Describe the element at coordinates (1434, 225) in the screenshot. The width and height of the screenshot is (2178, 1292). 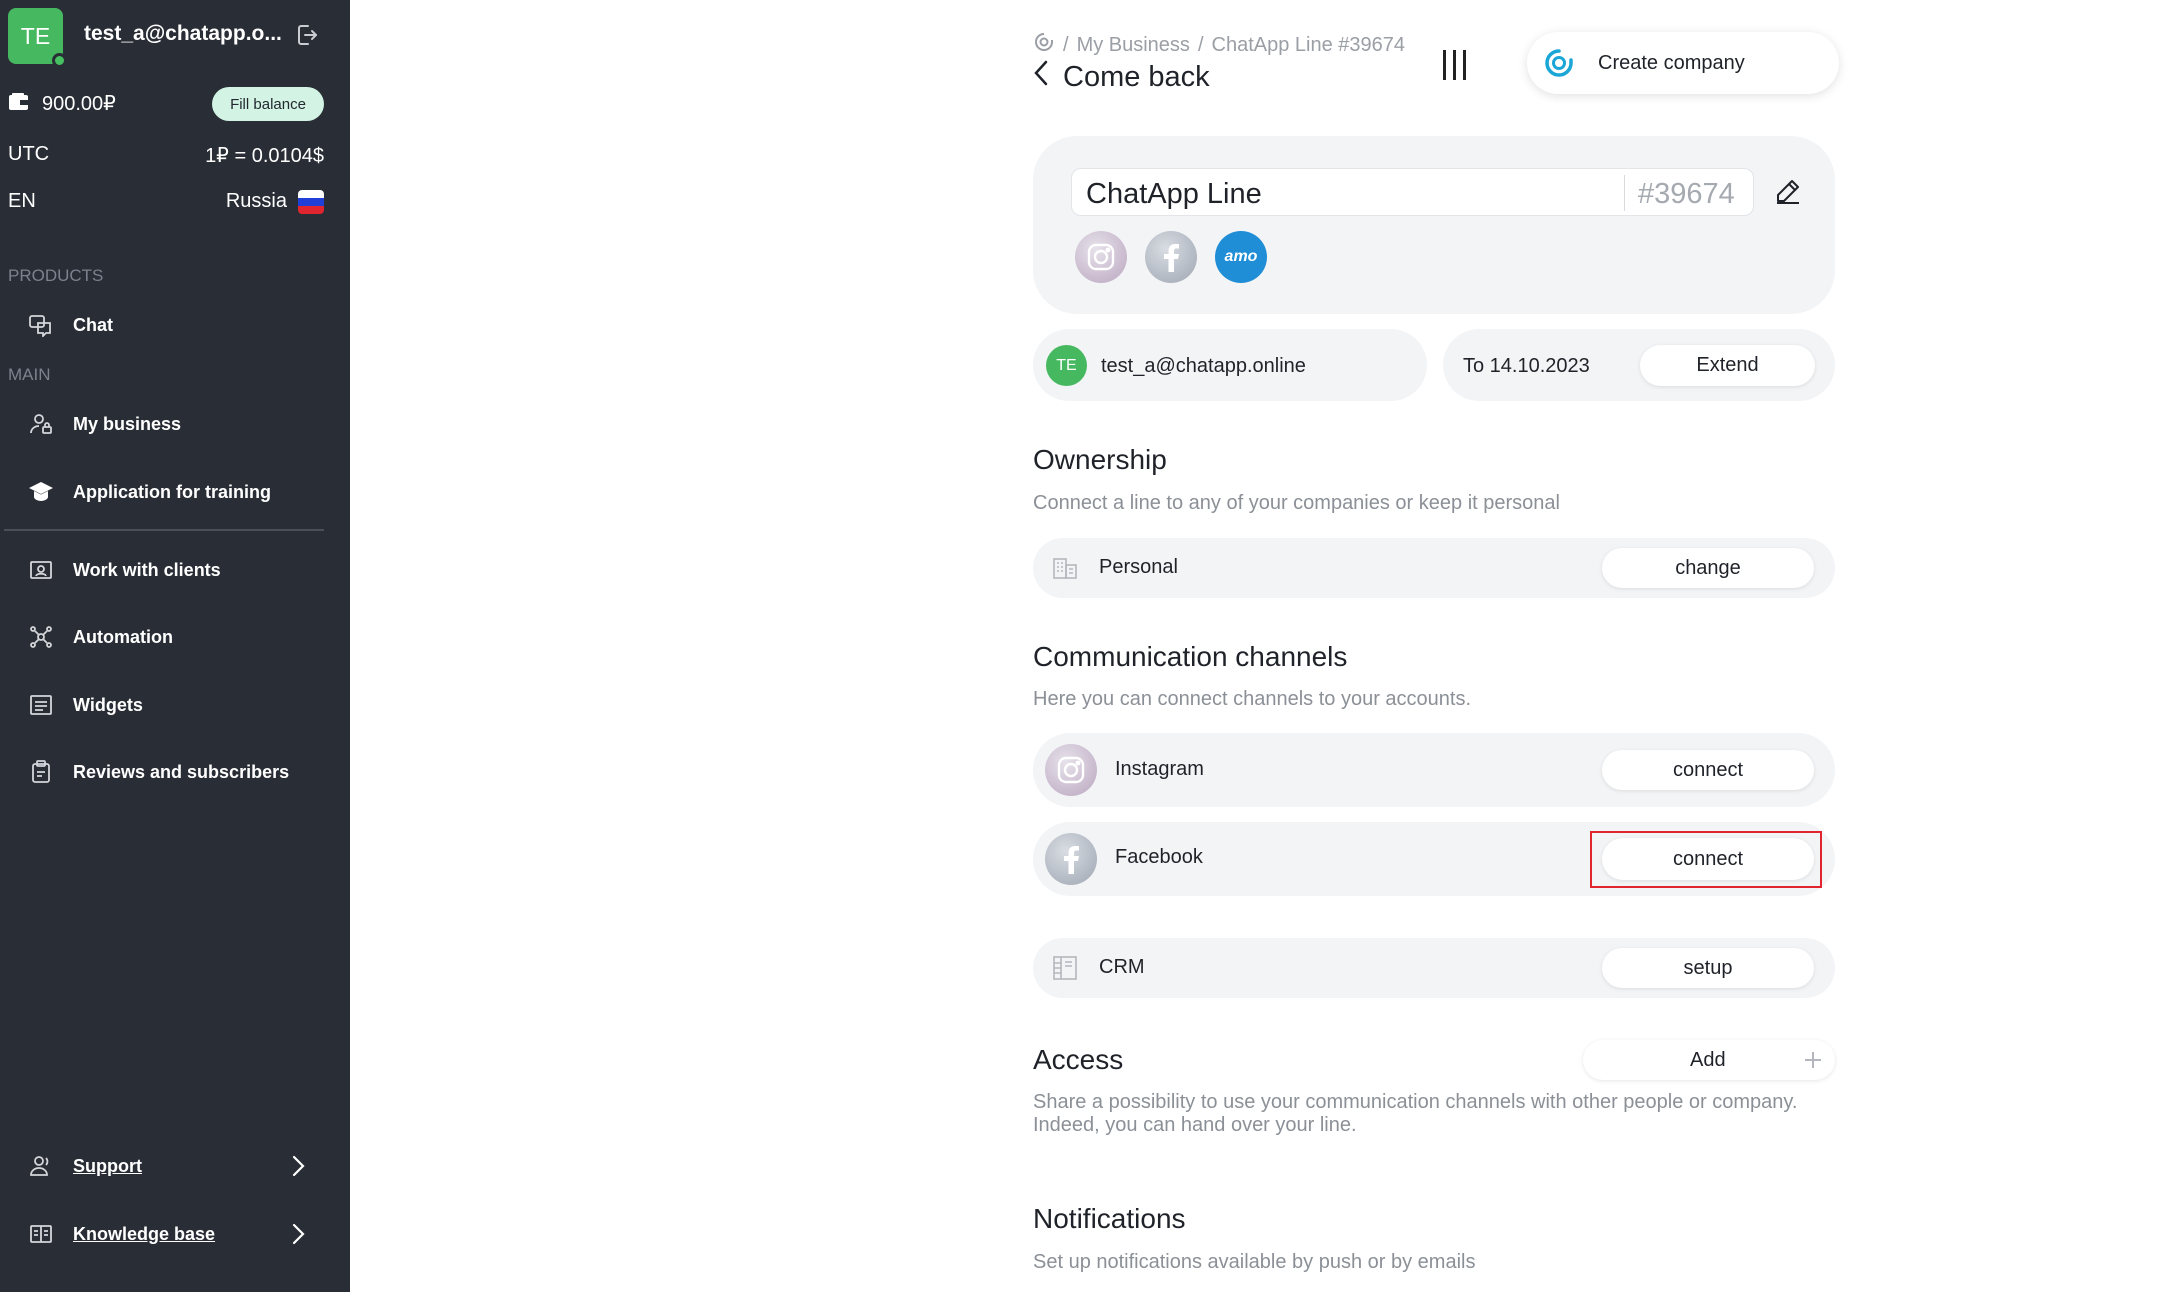
I see `line-card` at that location.